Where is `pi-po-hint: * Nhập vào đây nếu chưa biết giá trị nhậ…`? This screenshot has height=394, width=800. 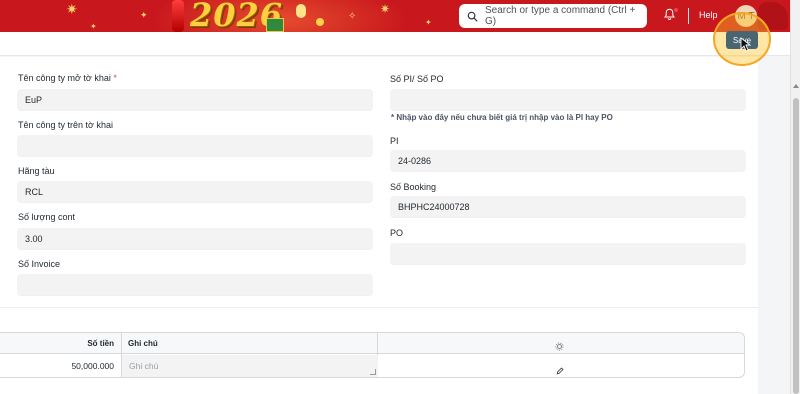 pi-po-hint: * Nhập vào đây nếu chưa biết giá trị nhậ… is located at coordinates (502, 117).